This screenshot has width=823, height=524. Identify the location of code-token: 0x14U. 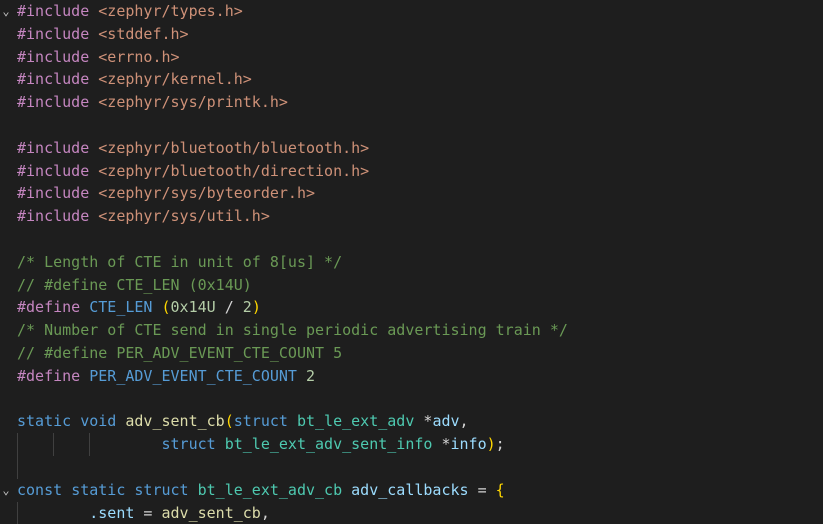
(193, 307).